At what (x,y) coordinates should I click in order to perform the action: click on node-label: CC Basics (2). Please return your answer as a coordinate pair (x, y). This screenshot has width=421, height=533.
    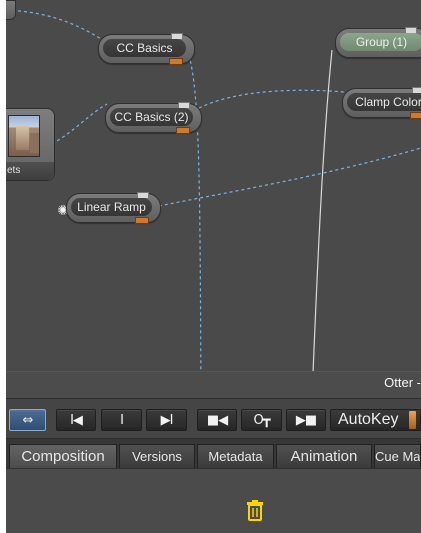
    Looking at the image, I should click on (151, 117).